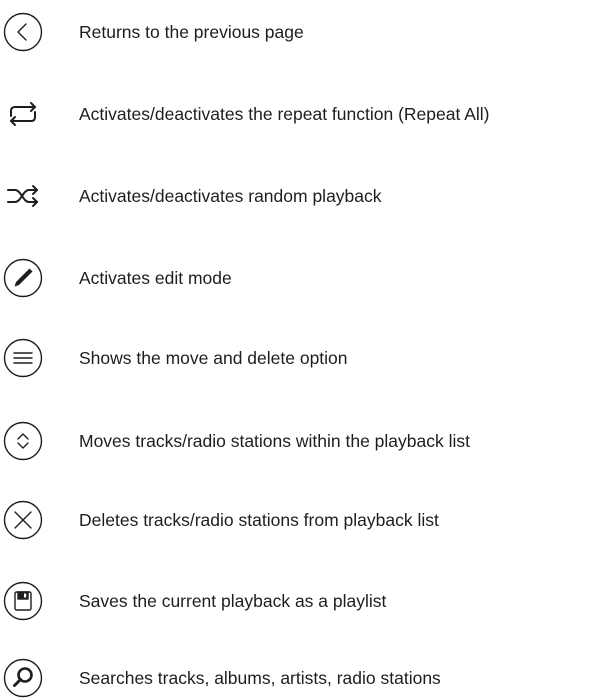 The width and height of the screenshot is (613, 698). I want to click on search-icon, so click(23, 678).